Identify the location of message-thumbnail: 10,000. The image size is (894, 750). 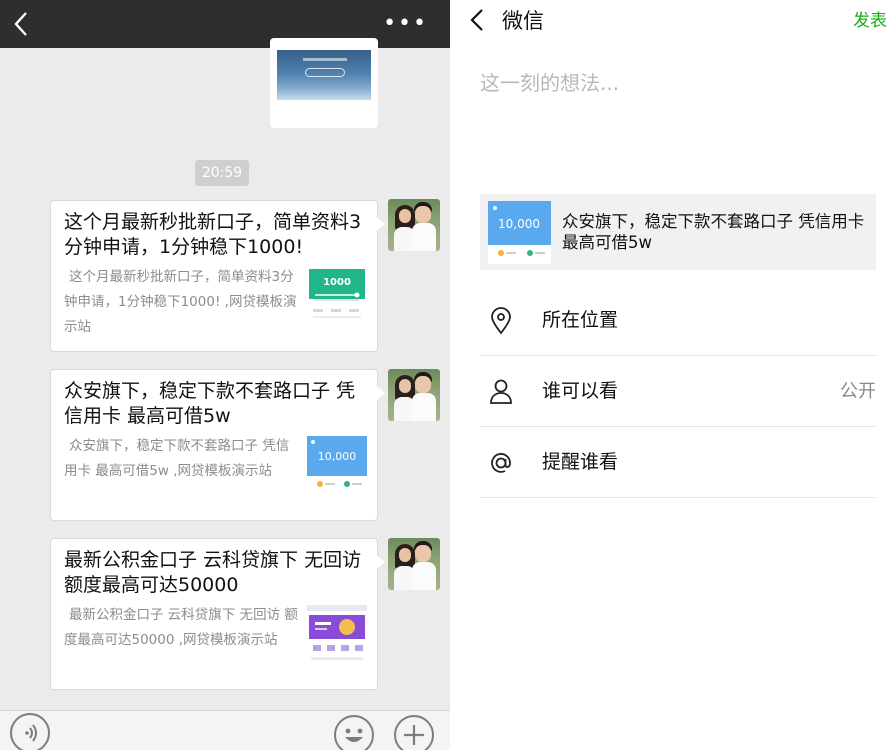
(337, 466).